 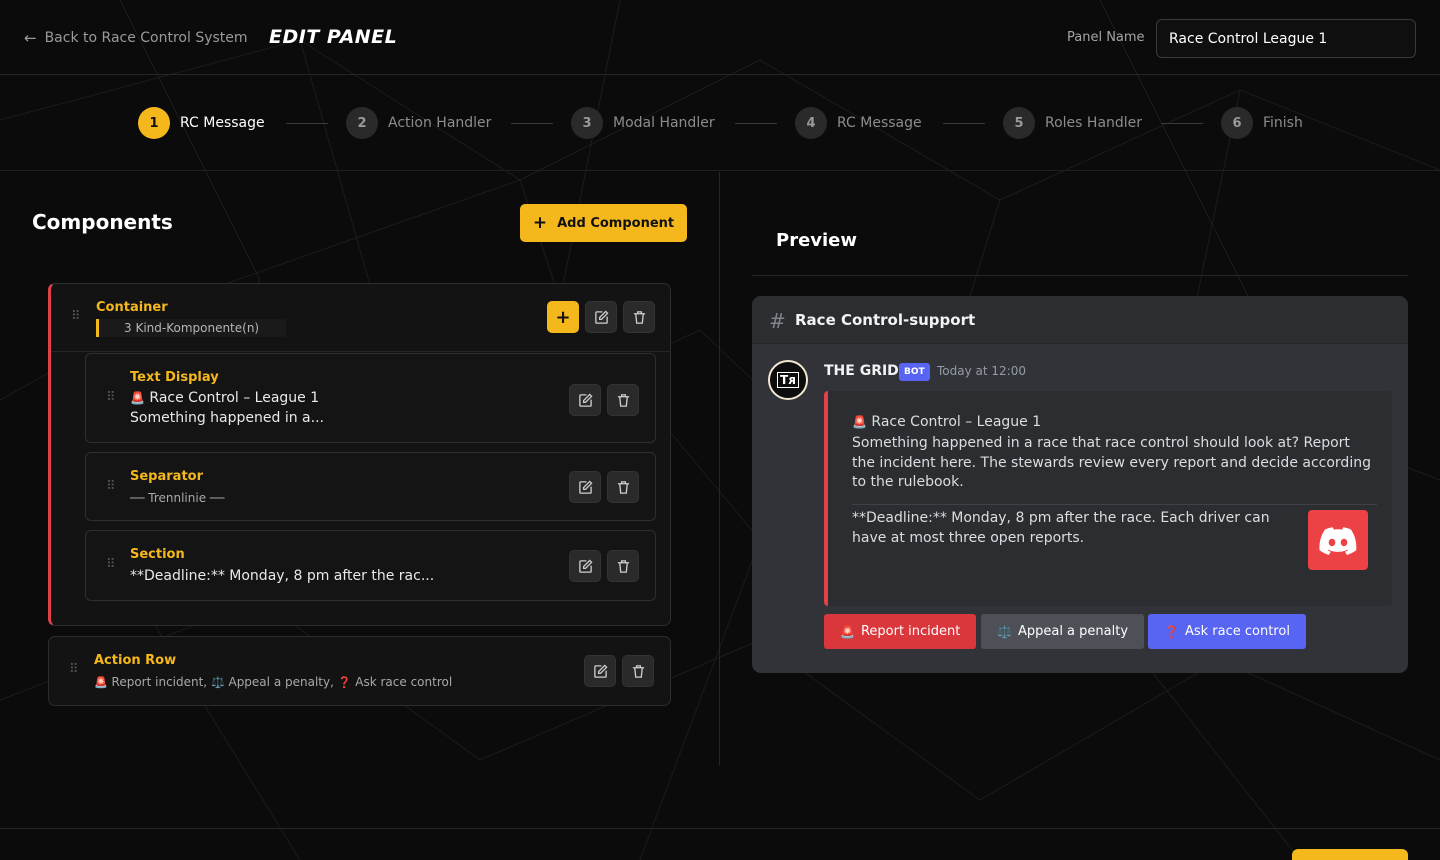 I want to click on text-display-title: 🚨 Race Control – League 1, so click(x=224, y=398).